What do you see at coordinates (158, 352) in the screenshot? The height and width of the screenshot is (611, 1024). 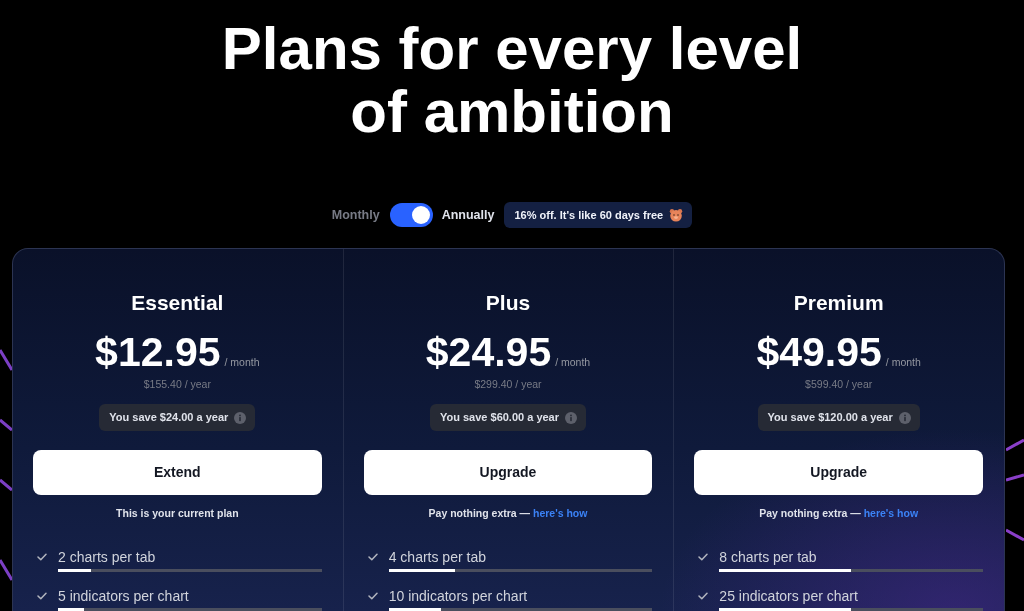 I see `plan-price: $12.95` at bounding box center [158, 352].